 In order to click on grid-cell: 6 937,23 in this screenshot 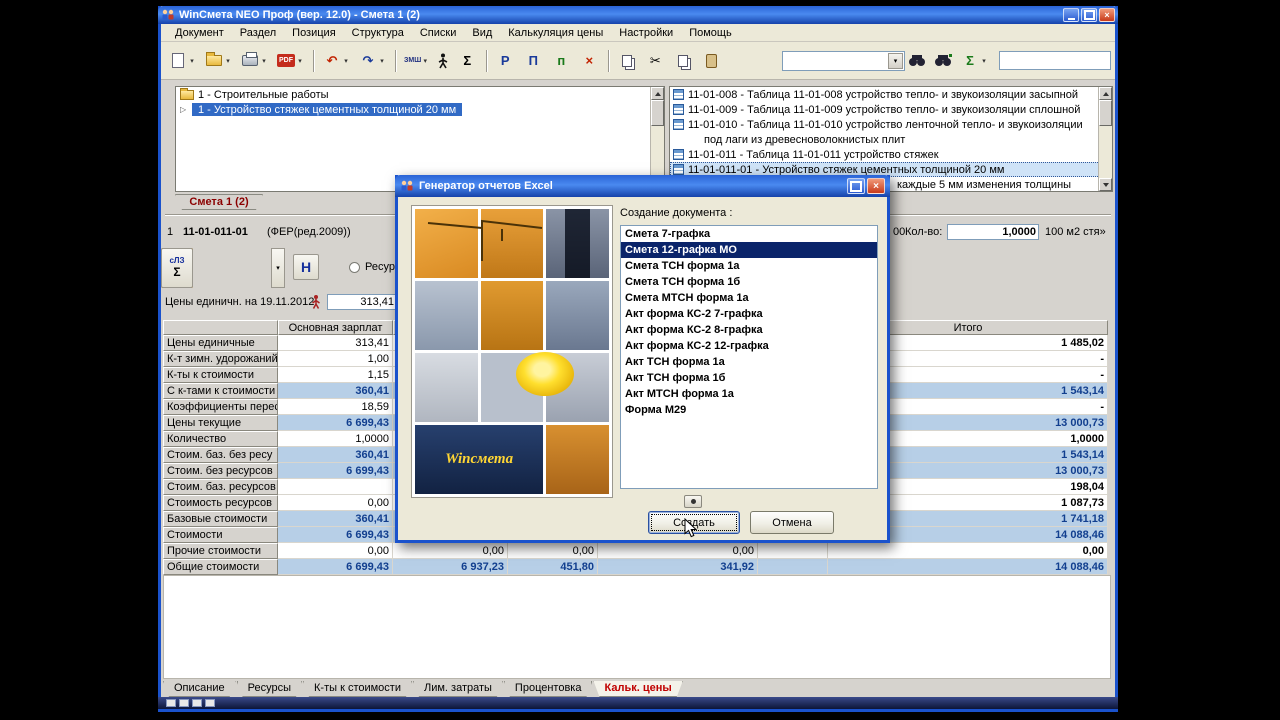, I will do `click(450, 567)`.